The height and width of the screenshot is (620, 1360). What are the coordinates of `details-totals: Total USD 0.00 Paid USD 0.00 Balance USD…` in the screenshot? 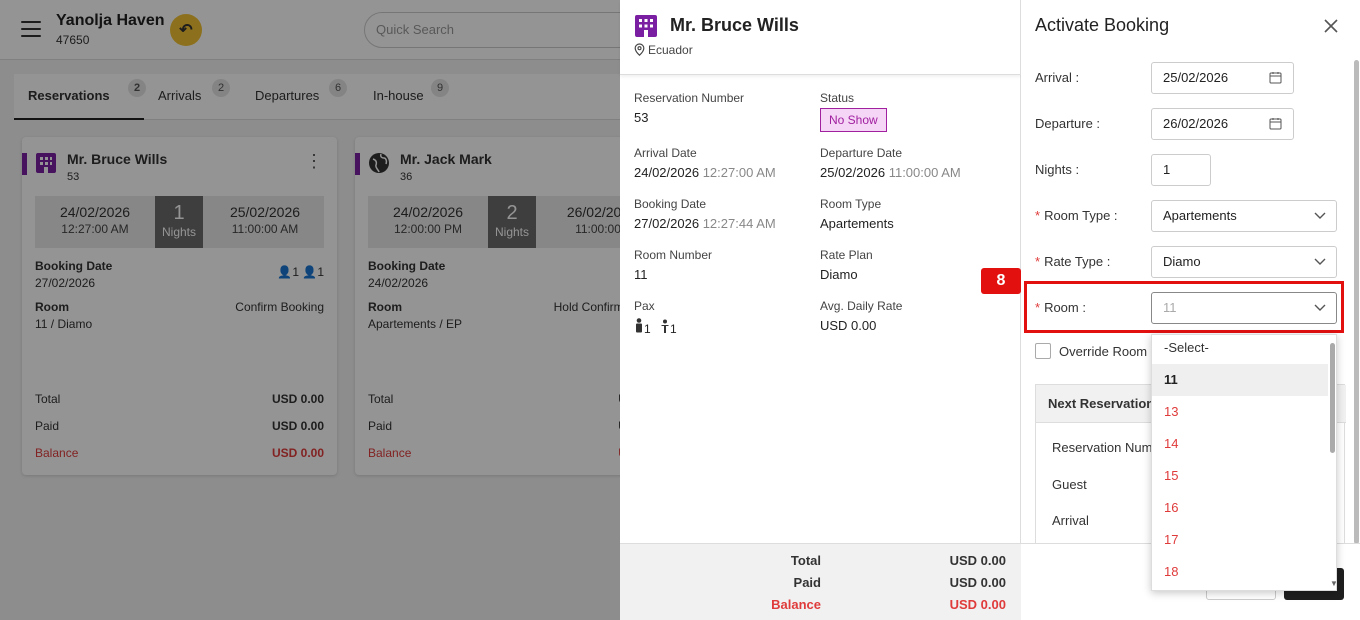 It's located at (820, 581).